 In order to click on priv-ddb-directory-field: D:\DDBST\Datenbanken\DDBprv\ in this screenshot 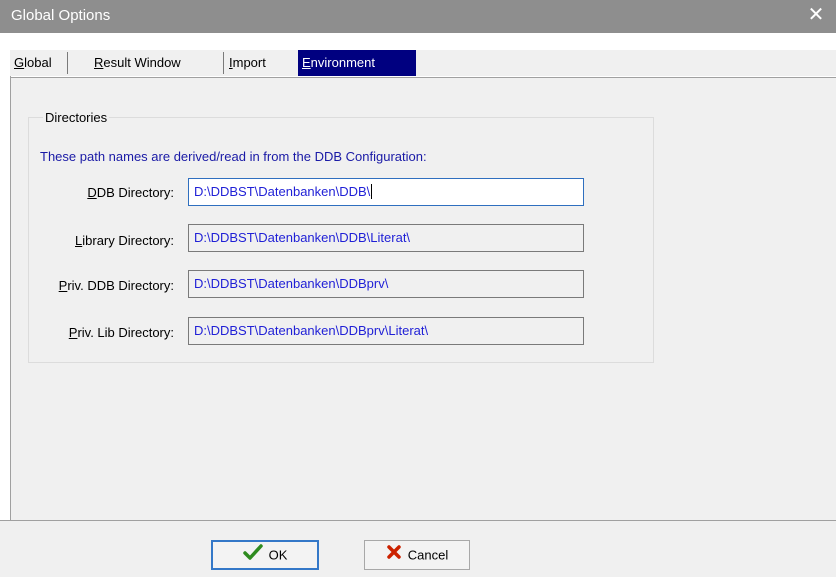, I will do `click(386, 284)`.